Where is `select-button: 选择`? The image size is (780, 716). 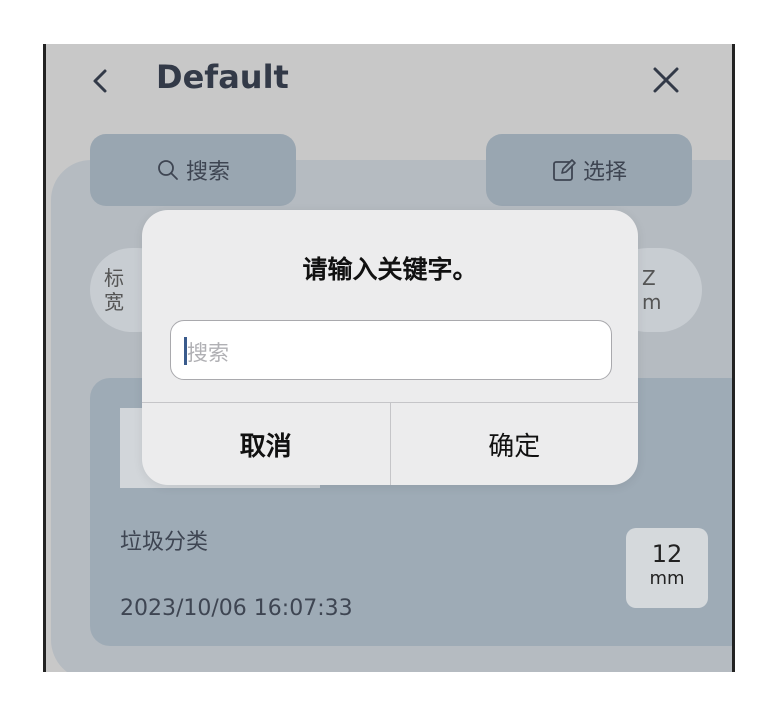
select-button: 选择 is located at coordinates (589, 170).